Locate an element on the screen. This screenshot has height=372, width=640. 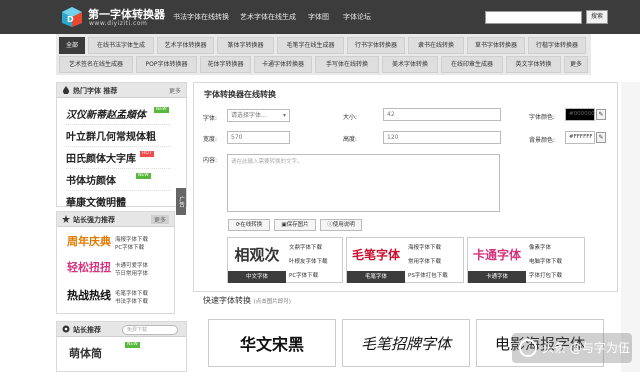
promo-link: PC字体下载 is located at coordinates (129, 247).